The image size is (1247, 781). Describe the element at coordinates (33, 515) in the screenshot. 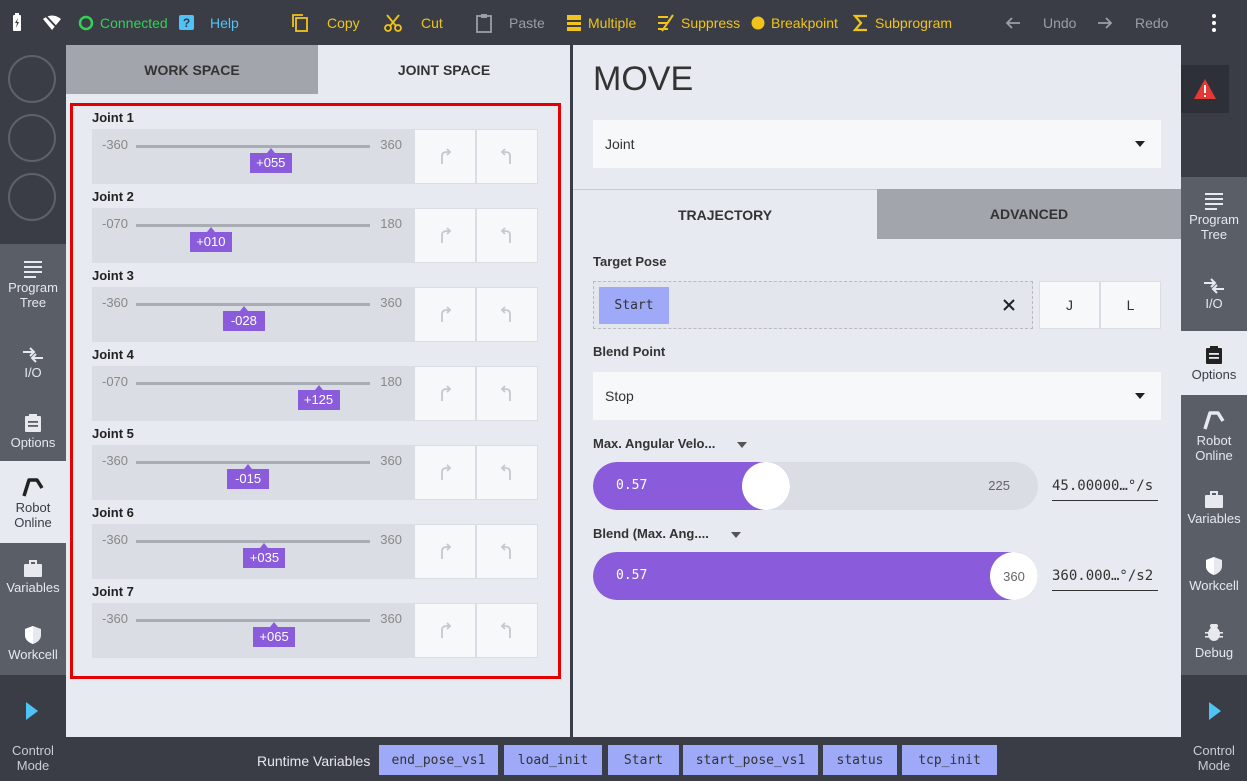

I see `left-nav-label: Robot Online` at that location.